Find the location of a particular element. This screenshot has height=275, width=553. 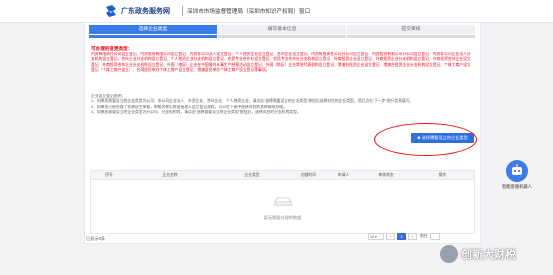

goto-page-input is located at coordinates (434, 236).